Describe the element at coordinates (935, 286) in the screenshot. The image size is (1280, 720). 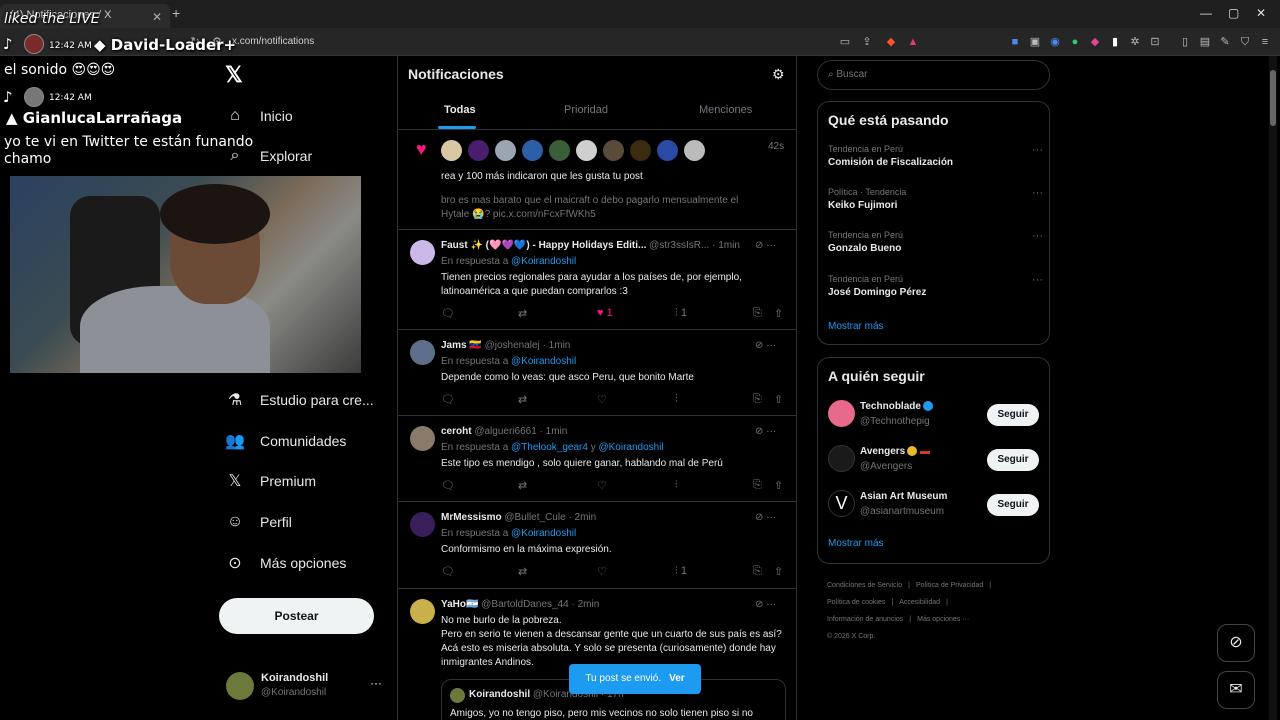
I see `trend-item: Tendencia en Perú José Domingo Pérez ···` at that location.